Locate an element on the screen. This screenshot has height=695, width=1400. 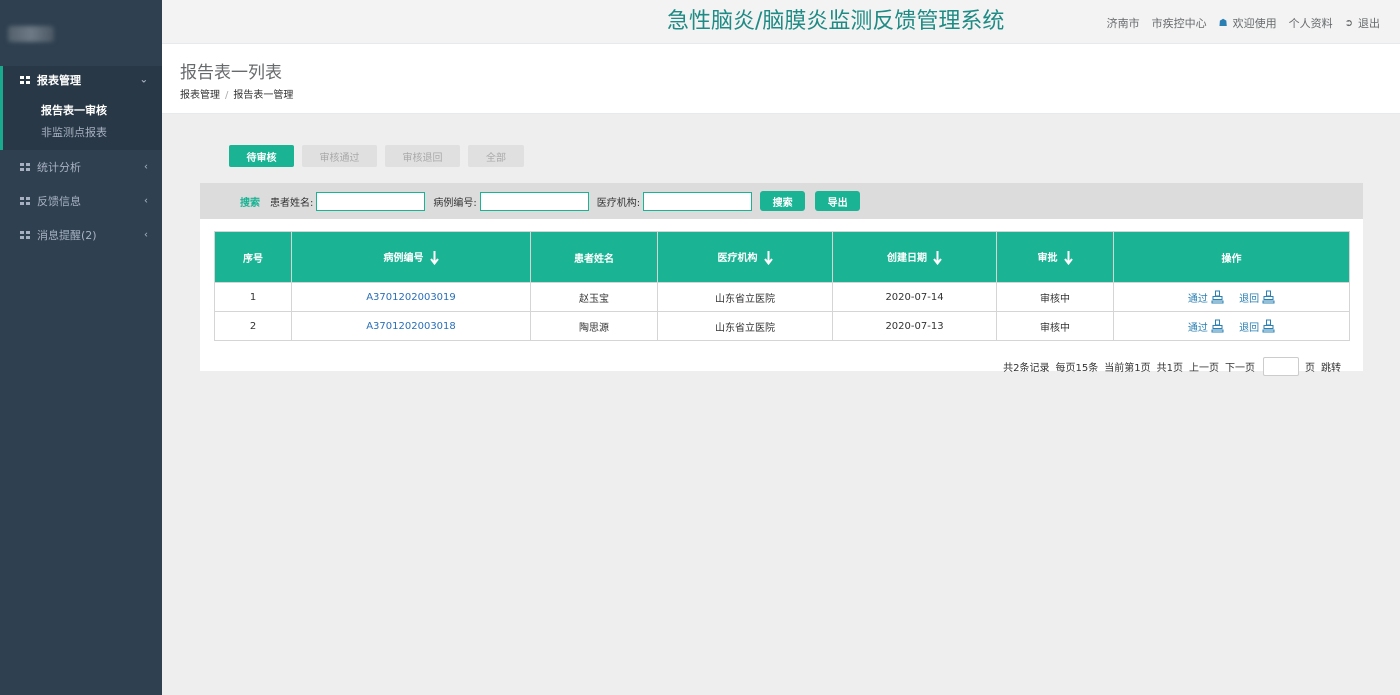
logout-link: ➲ 退出 is located at coordinates (1362, 23).